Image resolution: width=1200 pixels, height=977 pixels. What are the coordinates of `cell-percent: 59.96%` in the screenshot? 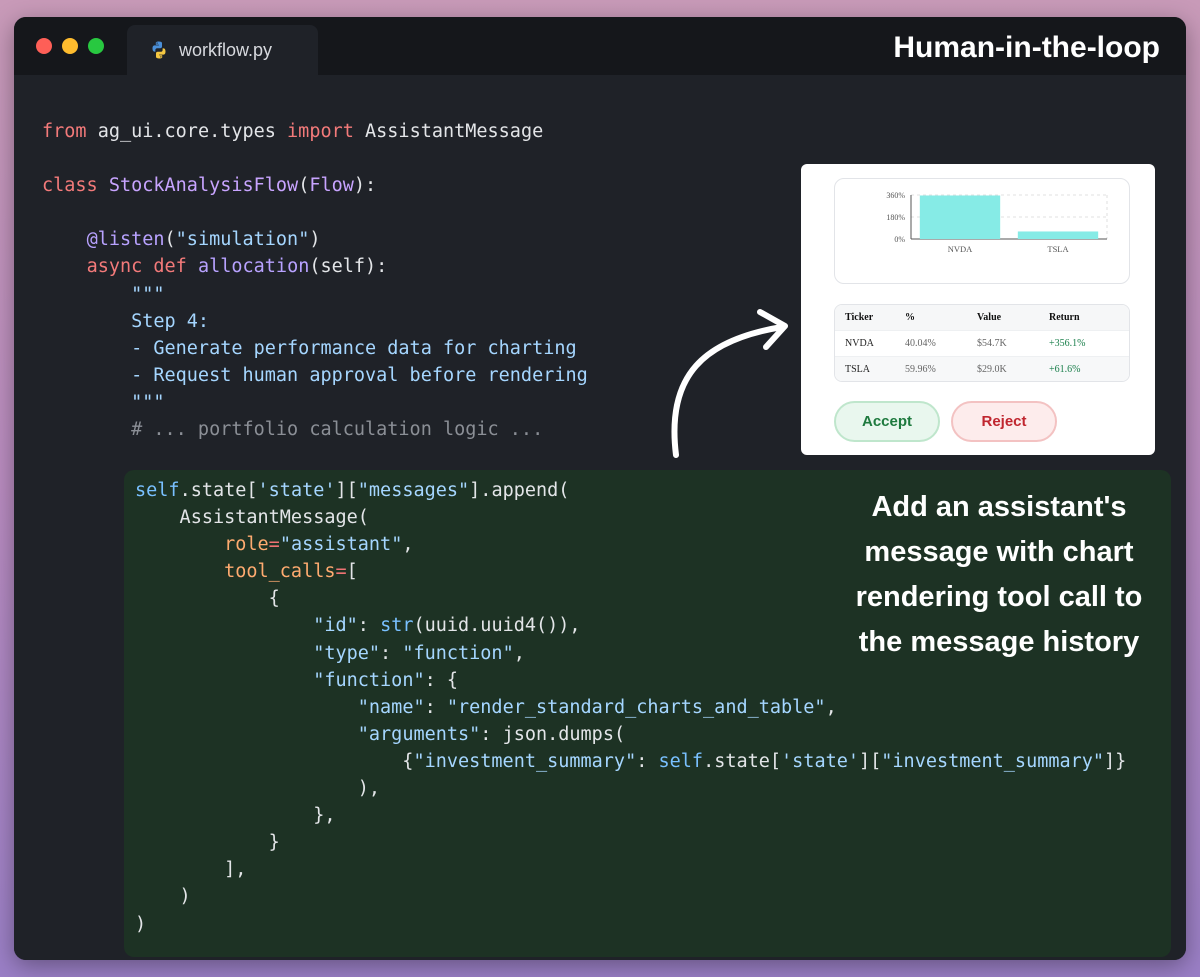 It's located at (920, 369).